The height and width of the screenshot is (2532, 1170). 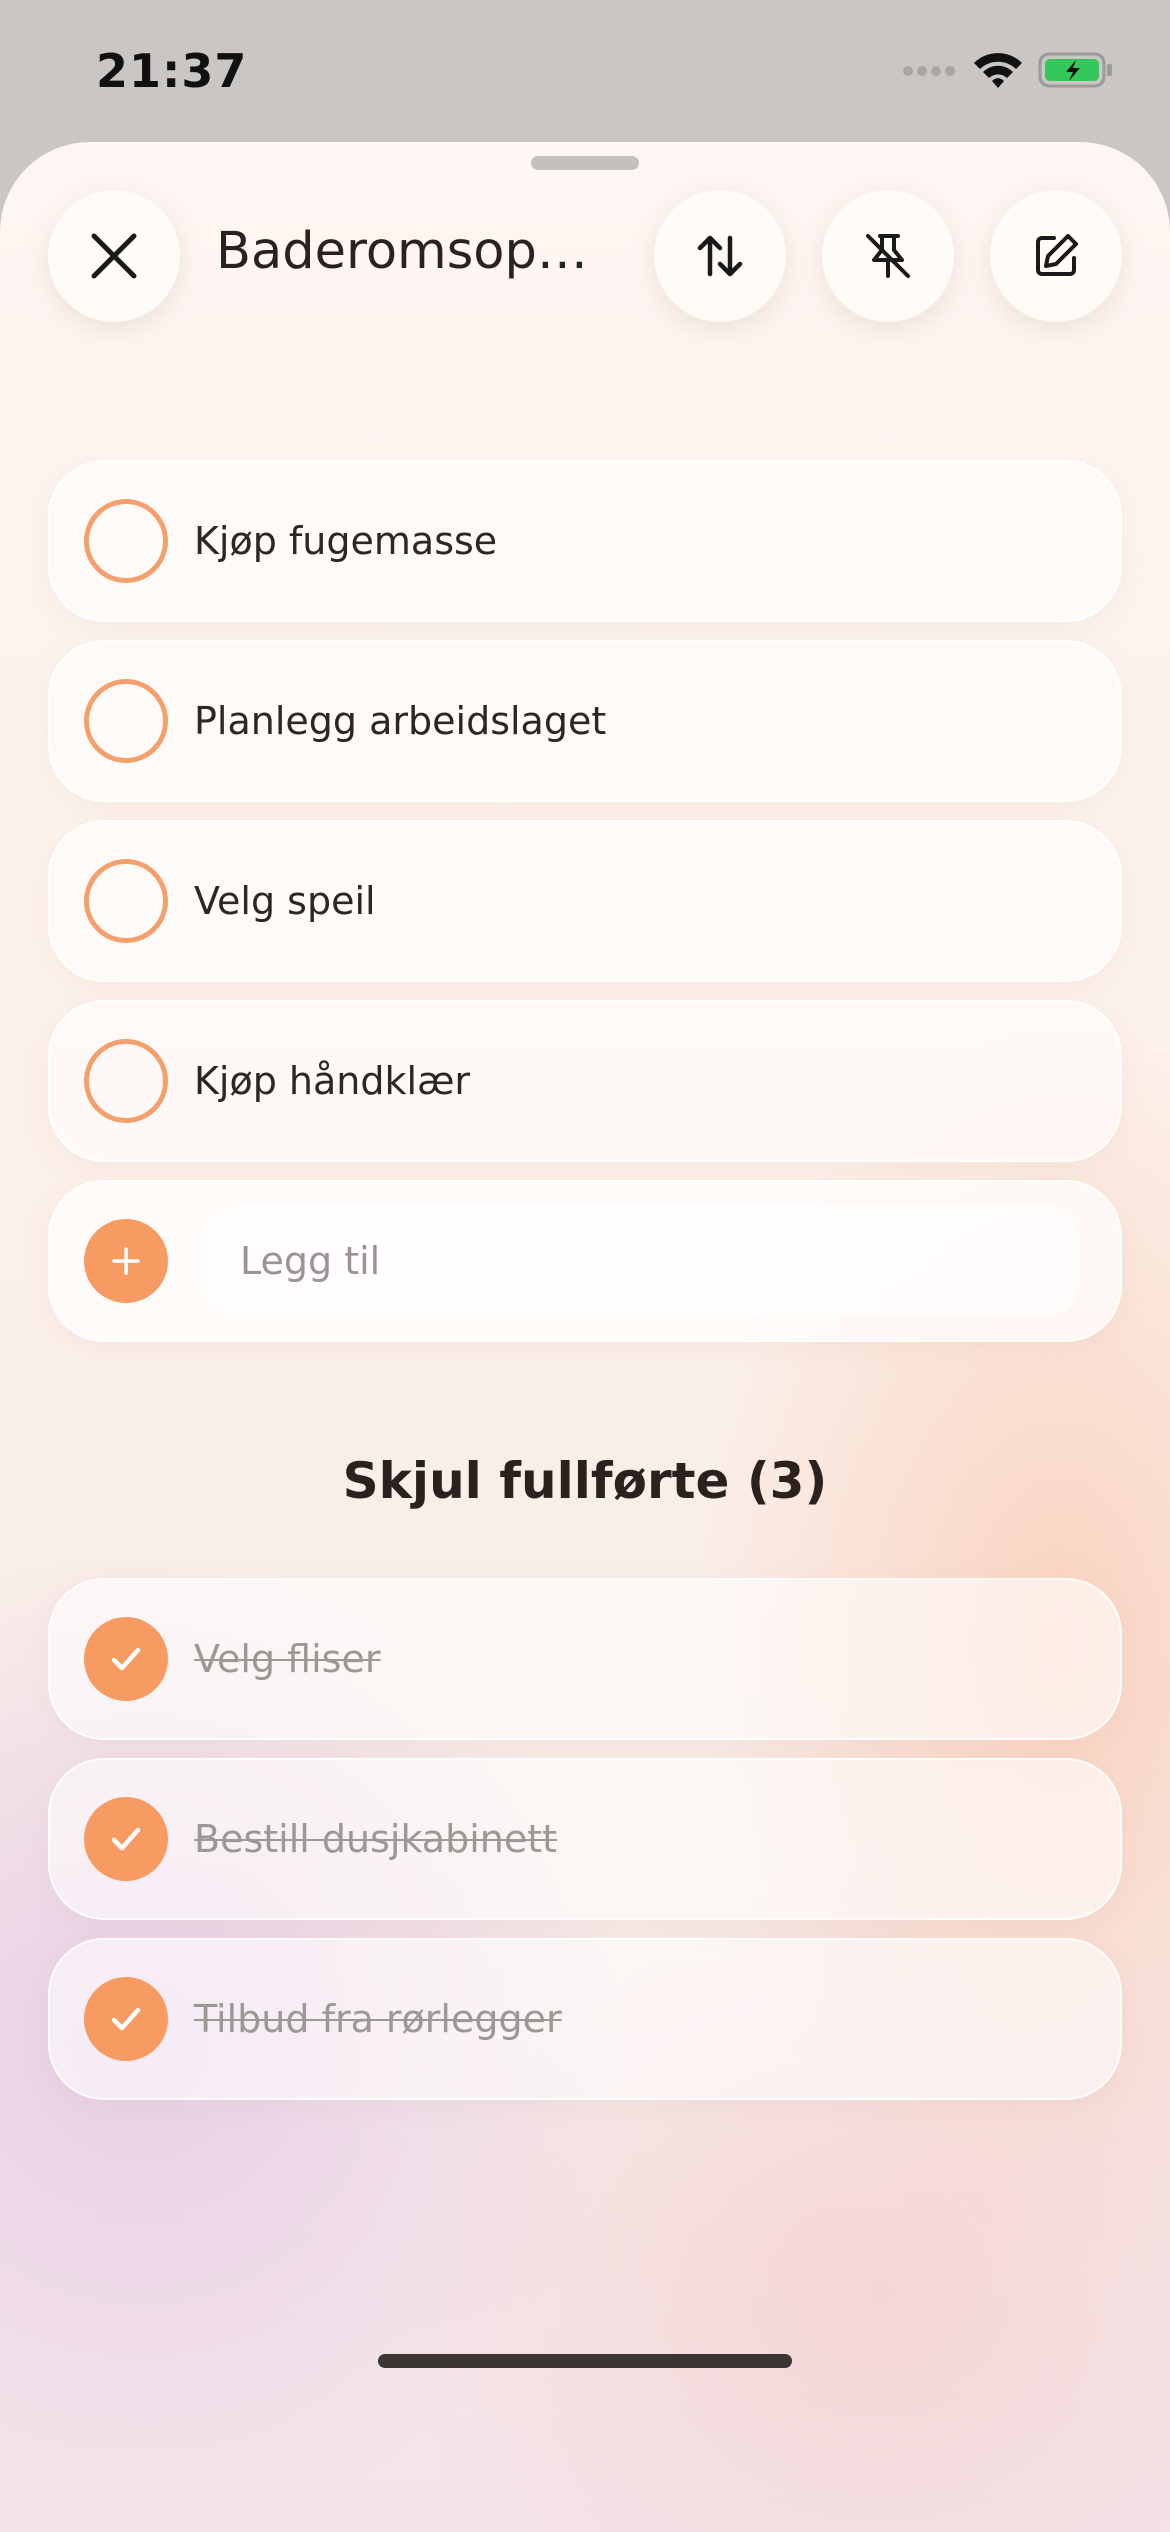 What do you see at coordinates (585, 70) in the screenshot?
I see `status-bar: 21:37` at bounding box center [585, 70].